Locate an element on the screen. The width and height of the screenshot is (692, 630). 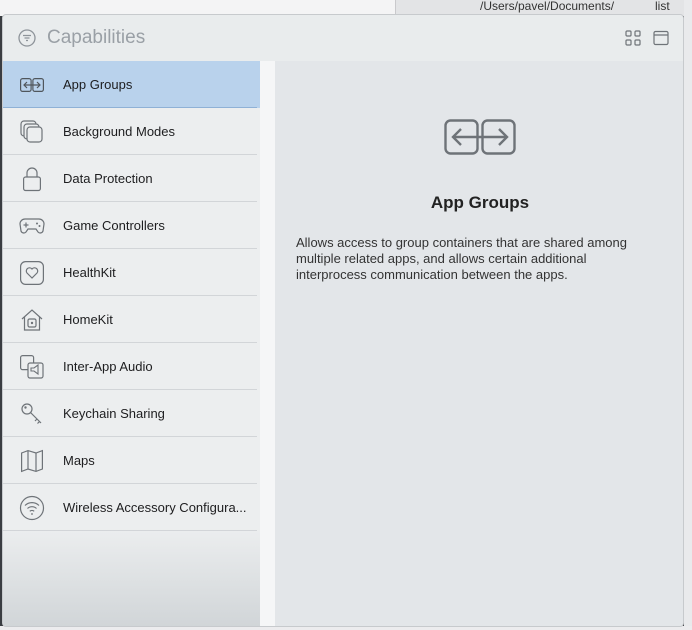
sidebar-item-label: Game Controllers is located at coordinates (114, 225).